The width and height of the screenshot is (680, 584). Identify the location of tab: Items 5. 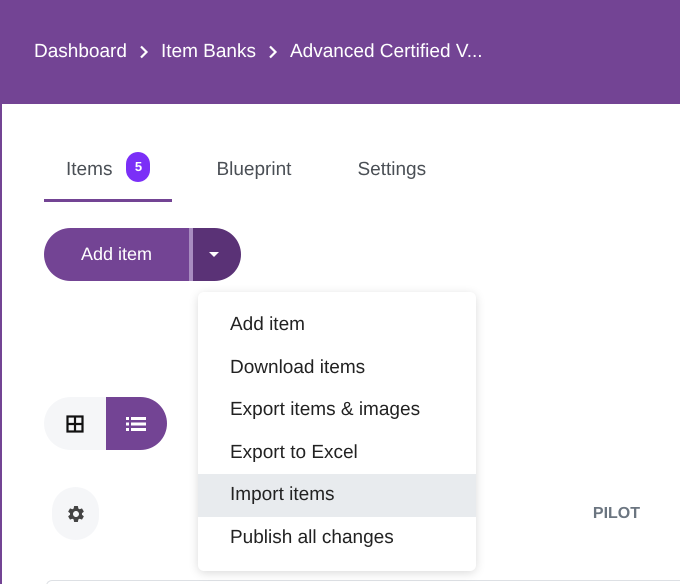
(108, 179).